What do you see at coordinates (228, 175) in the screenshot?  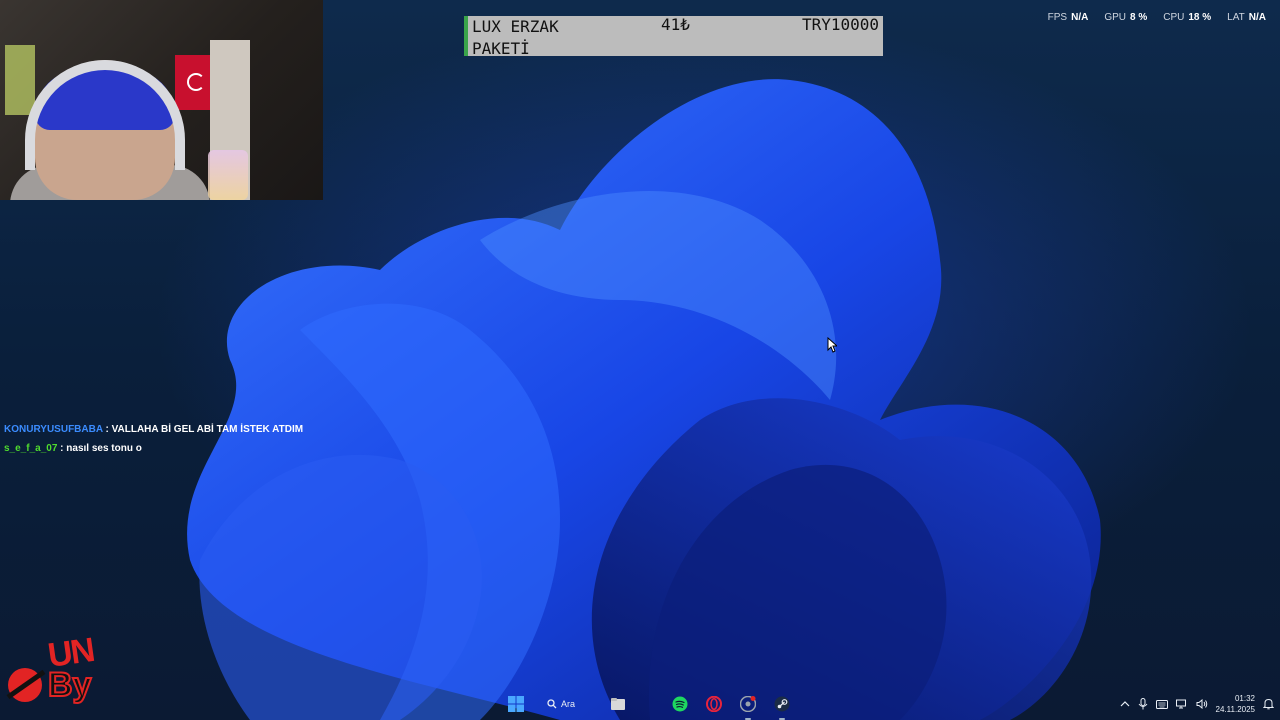 I see `lamp-decoration` at bounding box center [228, 175].